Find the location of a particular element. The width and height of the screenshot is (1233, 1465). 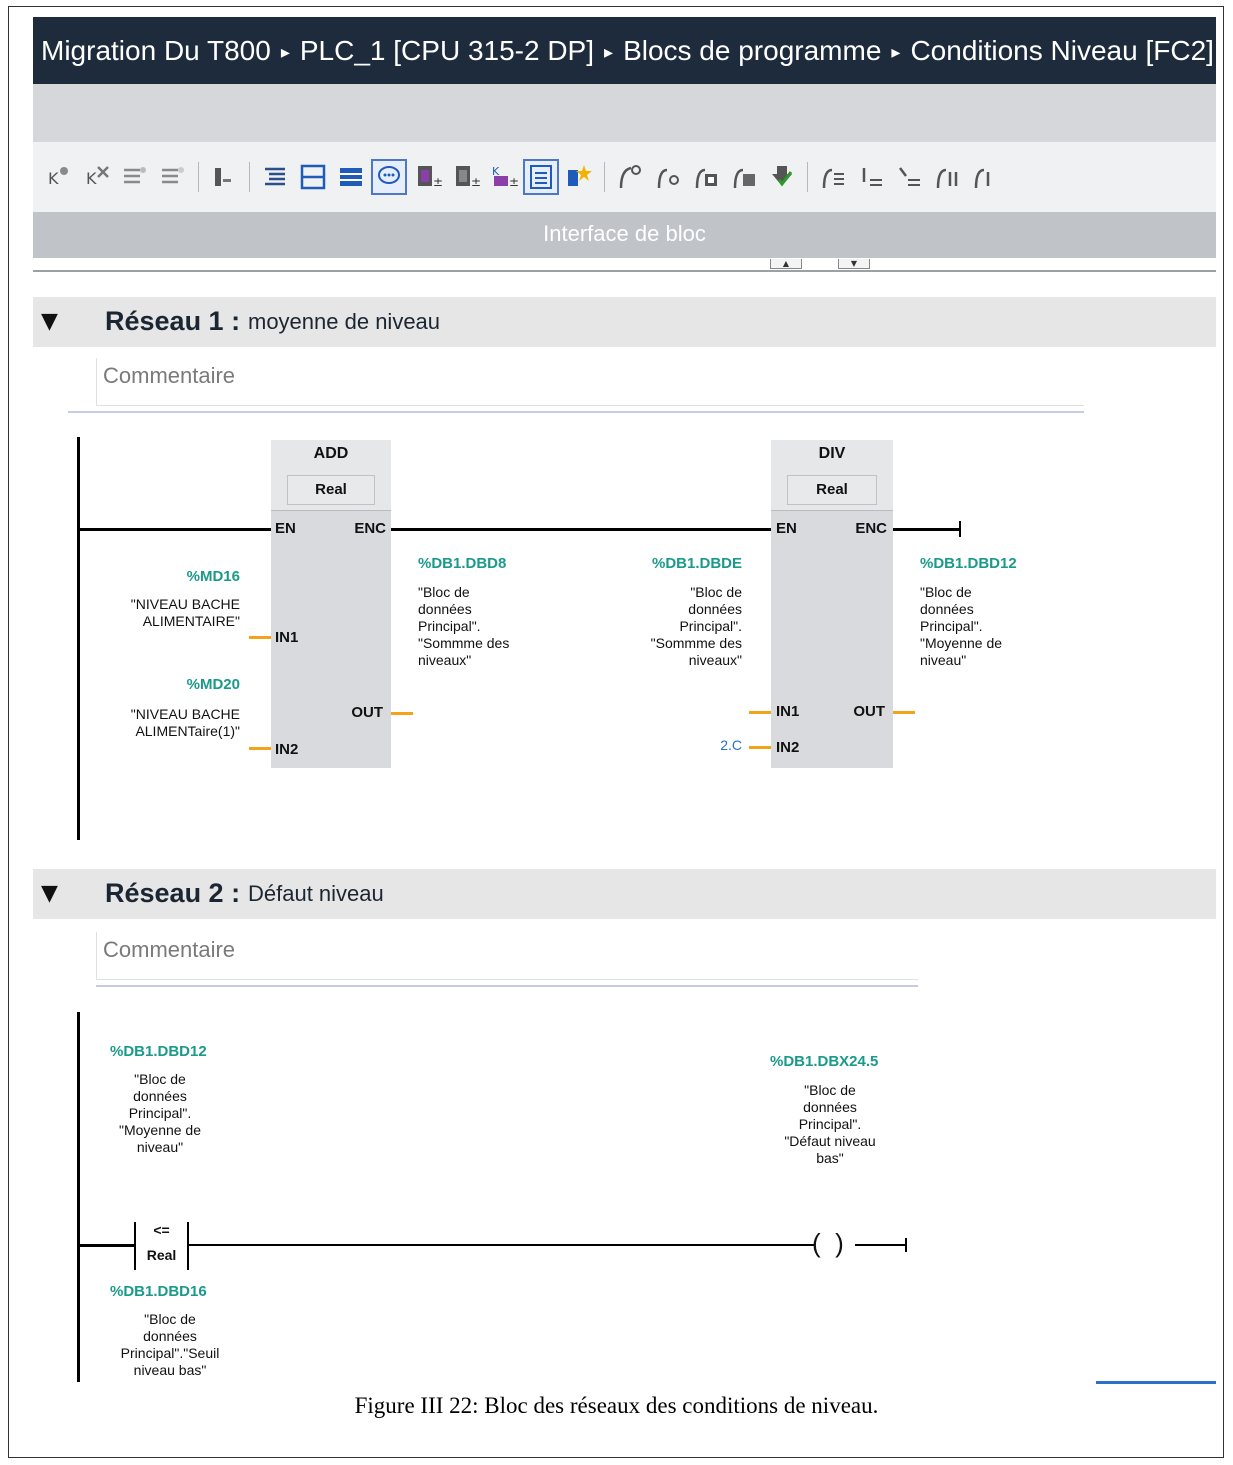

block-view-icon is located at coordinates (351, 177).